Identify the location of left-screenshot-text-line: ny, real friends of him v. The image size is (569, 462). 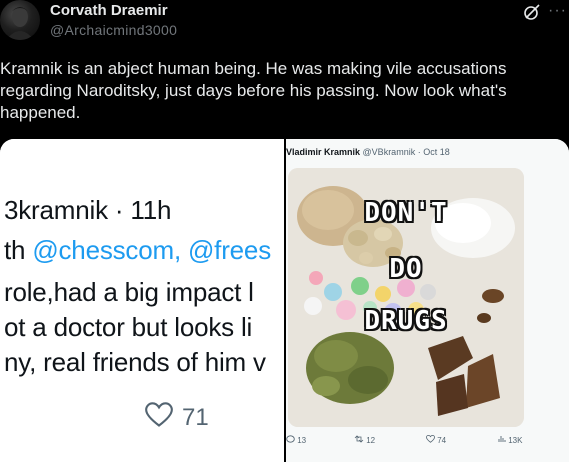
(135, 362).